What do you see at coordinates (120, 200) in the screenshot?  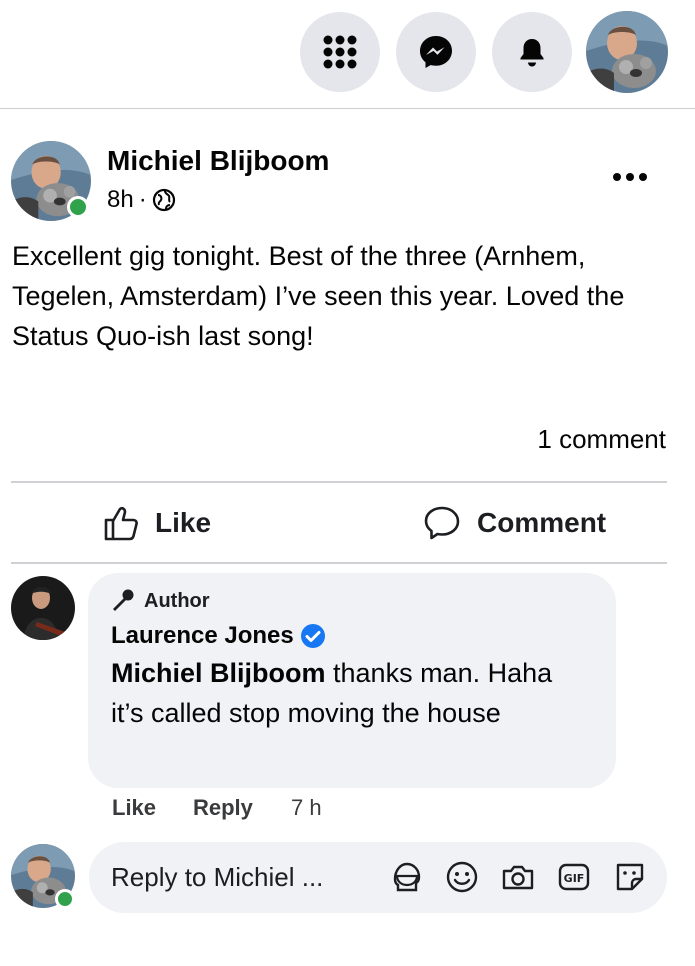 I see `post-time: 8h` at bounding box center [120, 200].